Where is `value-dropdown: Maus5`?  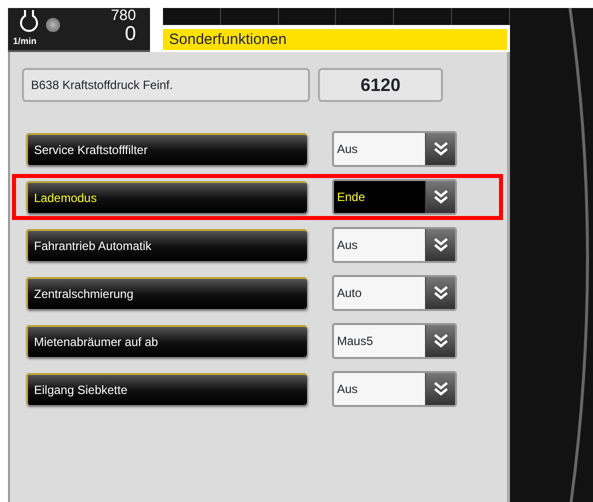
value-dropdown: Maus5 is located at coordinates (394, 341).